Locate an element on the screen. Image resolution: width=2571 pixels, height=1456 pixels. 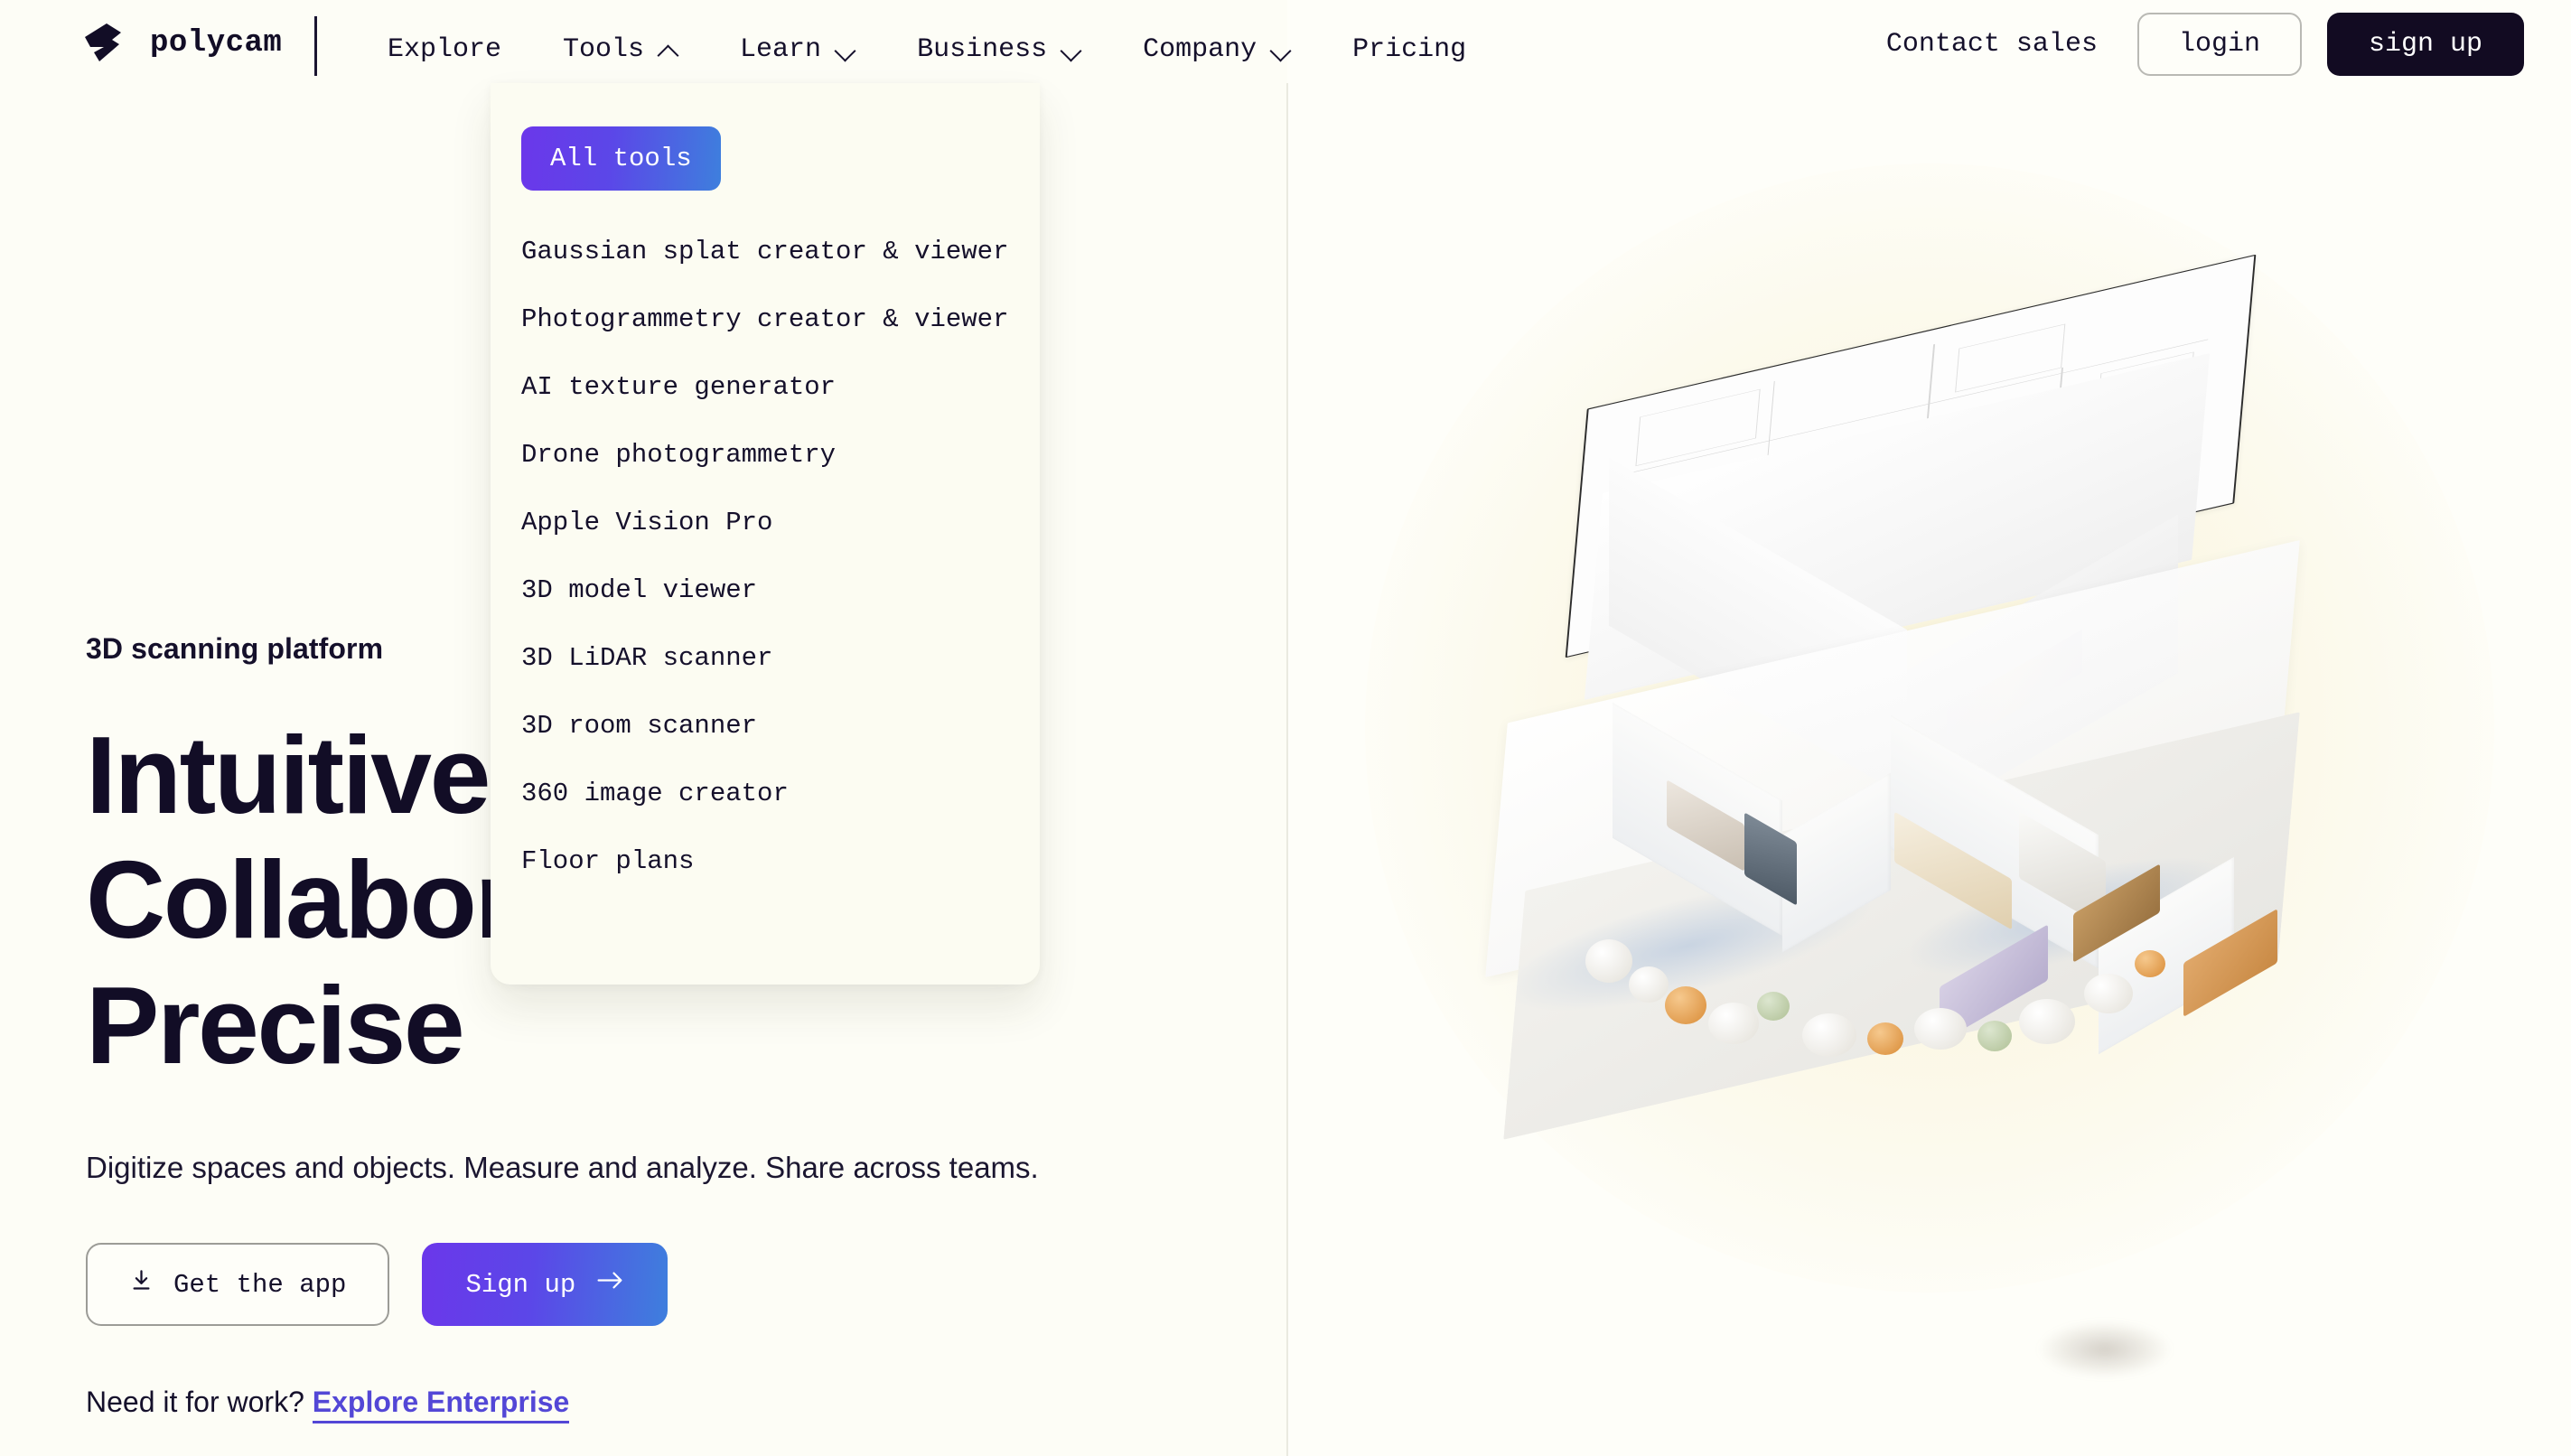
menu-item-gaussian-splat: Gaussian splat creator & viewer is located at coordinates (765, 252).